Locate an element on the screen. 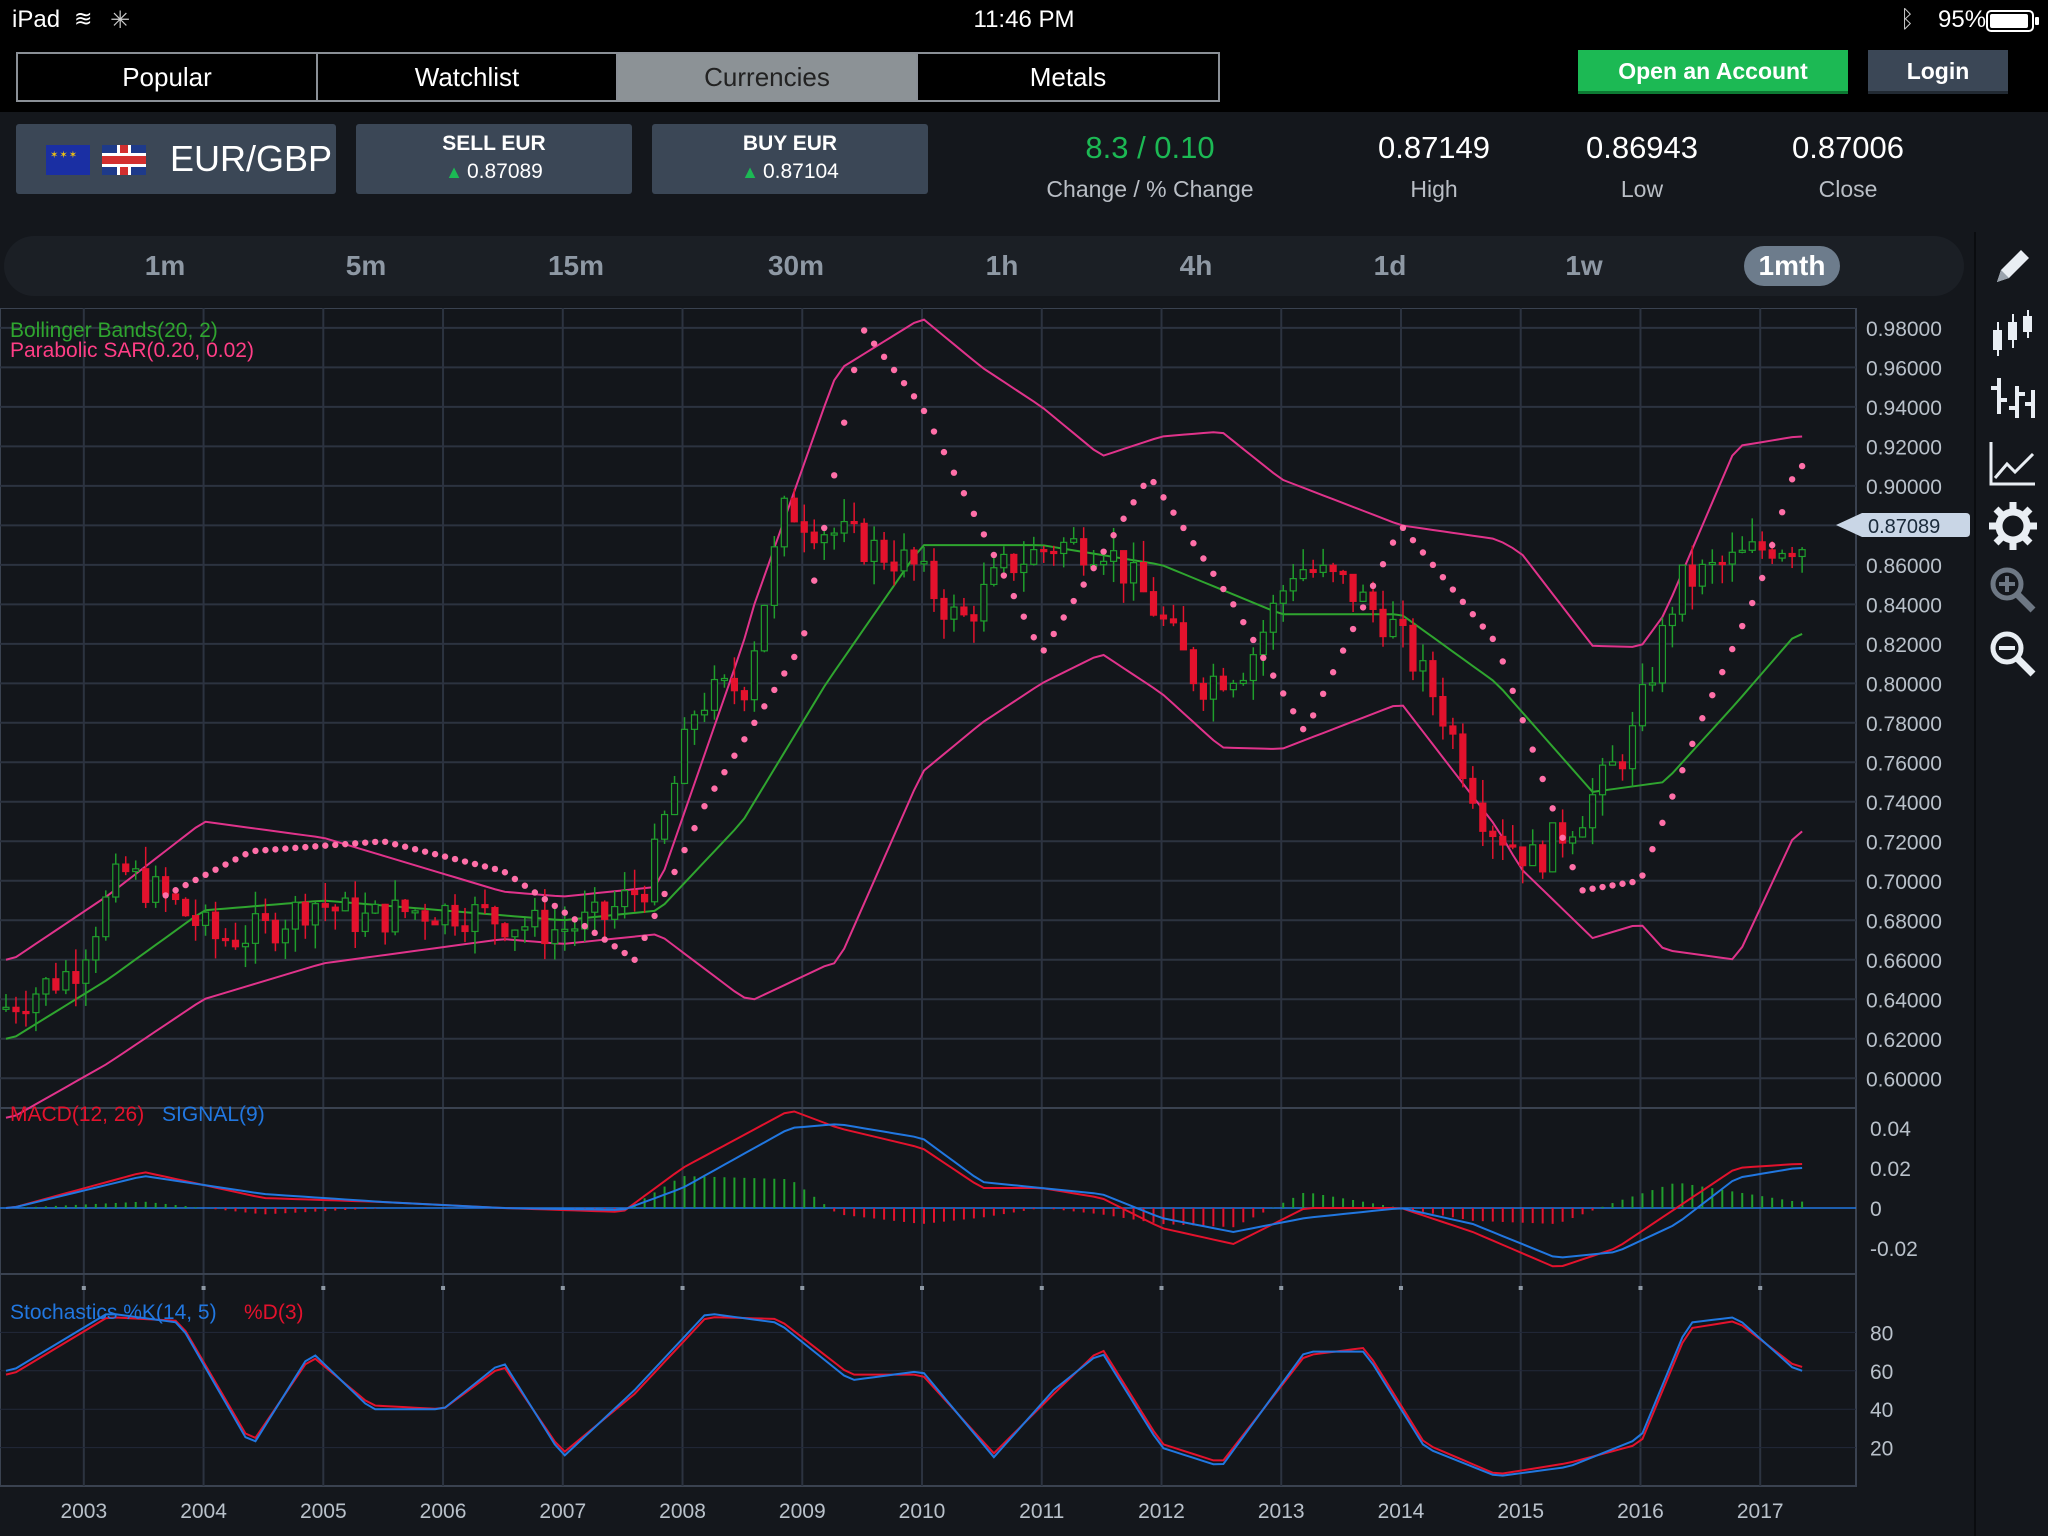  timeframe-1mth: 1mth is located at coordinates (1792, 266).